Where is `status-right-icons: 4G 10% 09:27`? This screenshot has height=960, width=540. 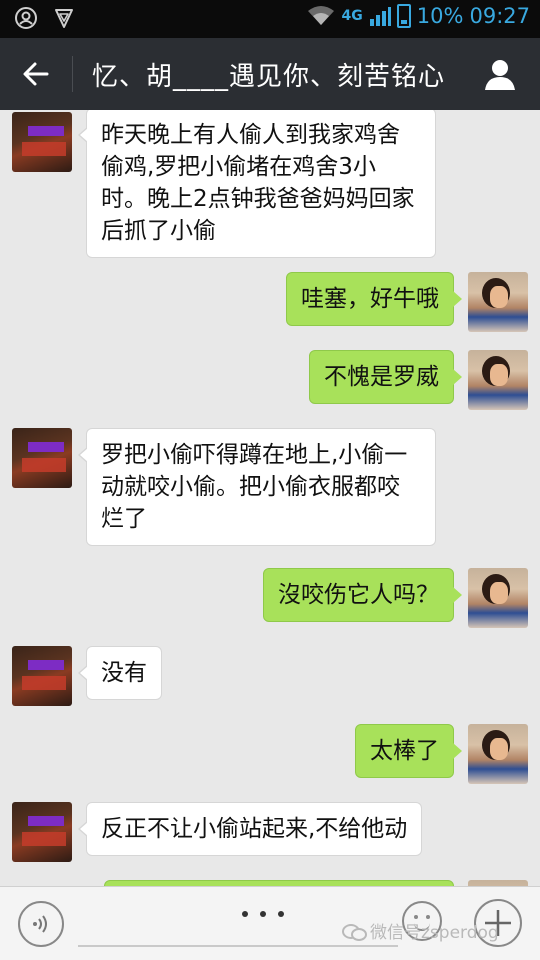 status-right-icons: 4G 10% 09:27 is located at coordinates (418, 16).